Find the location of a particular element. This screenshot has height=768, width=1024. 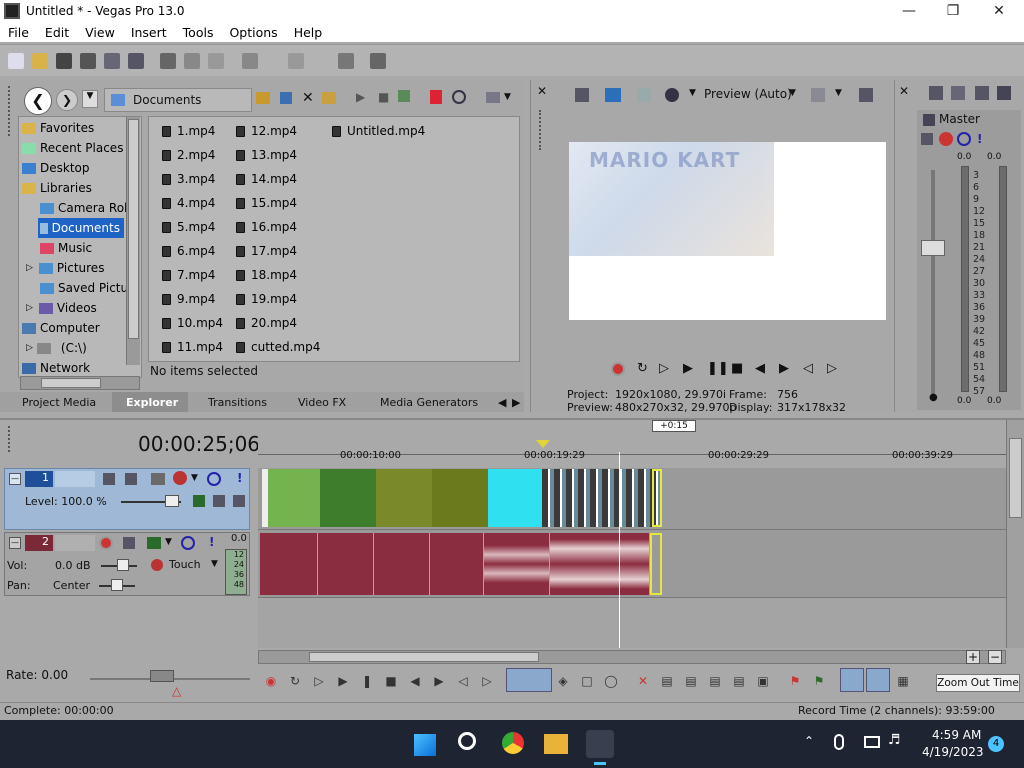

explorer-grip is located at coordinates (10, 111).